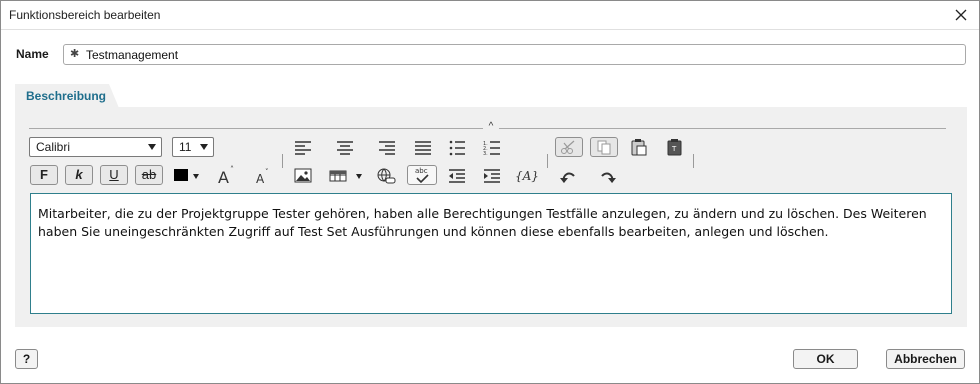 This screenshot has width=980, height=384. What do you see at coordinates (961, 15) in the screenshot?
I see `close-icon` at bounding box center [961, 15].